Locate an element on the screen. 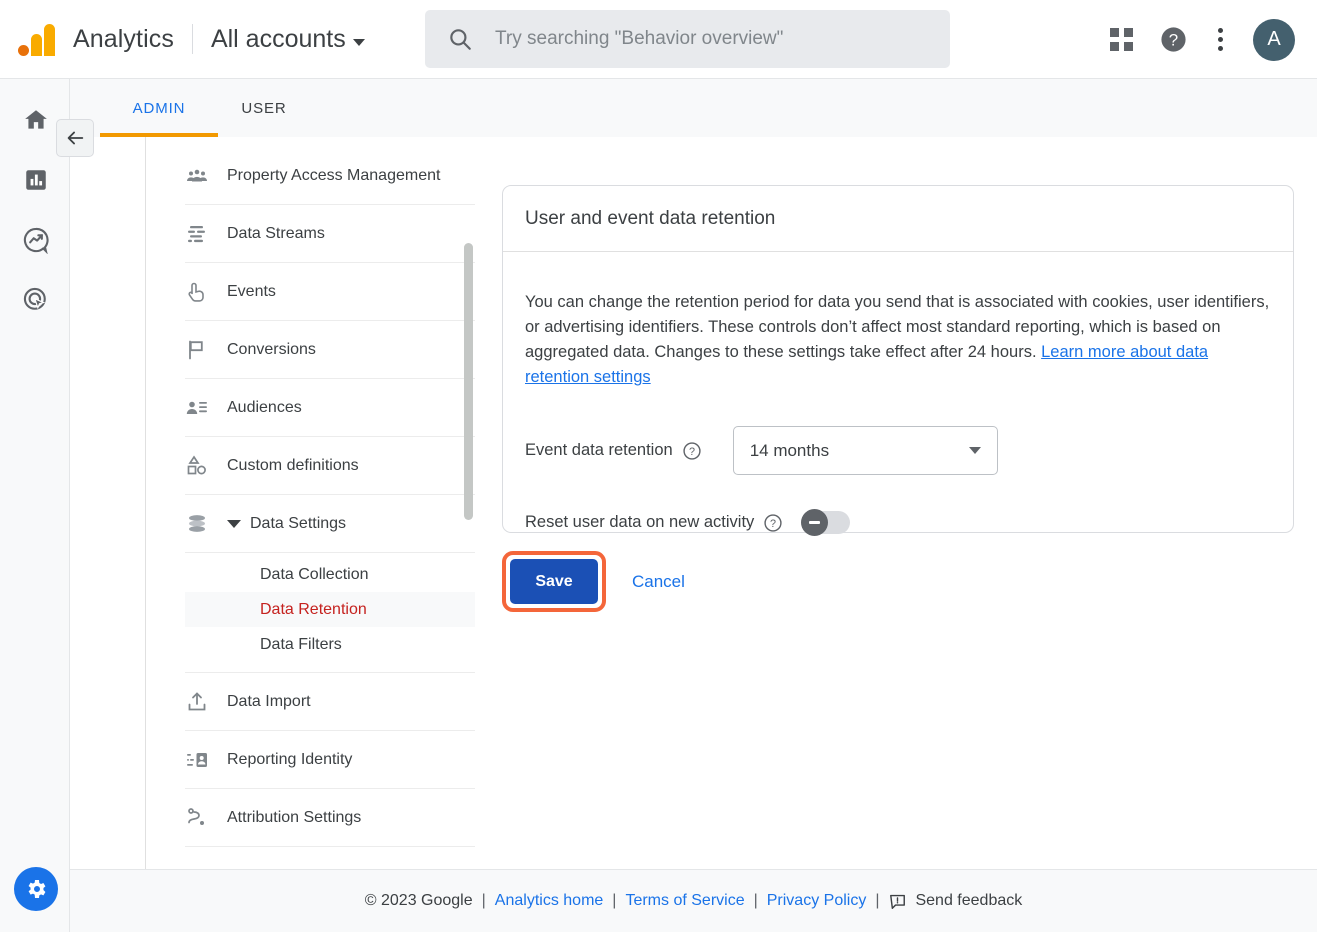 The image size is (1317, 932). search-icon is located at coordinates (460, 39).